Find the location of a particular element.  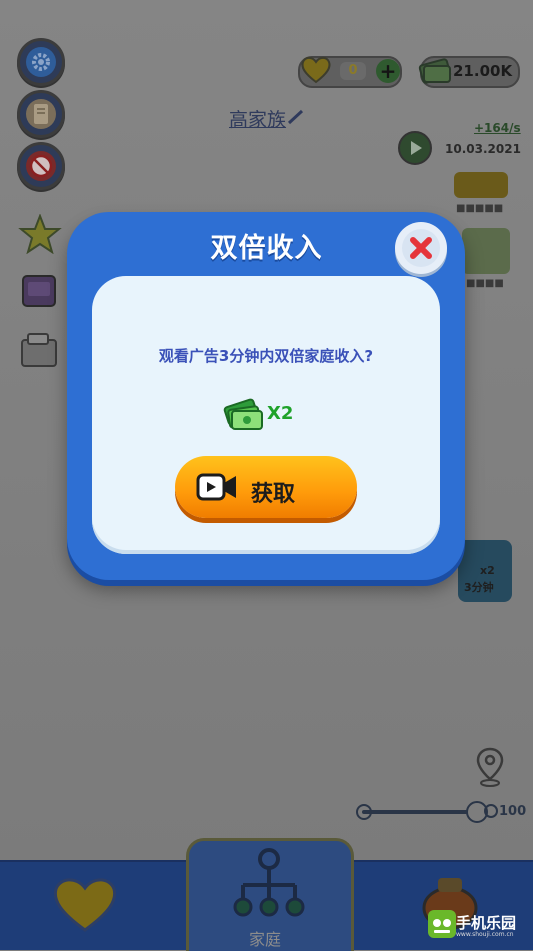

treasure-button is located at coordinates (481, 185).